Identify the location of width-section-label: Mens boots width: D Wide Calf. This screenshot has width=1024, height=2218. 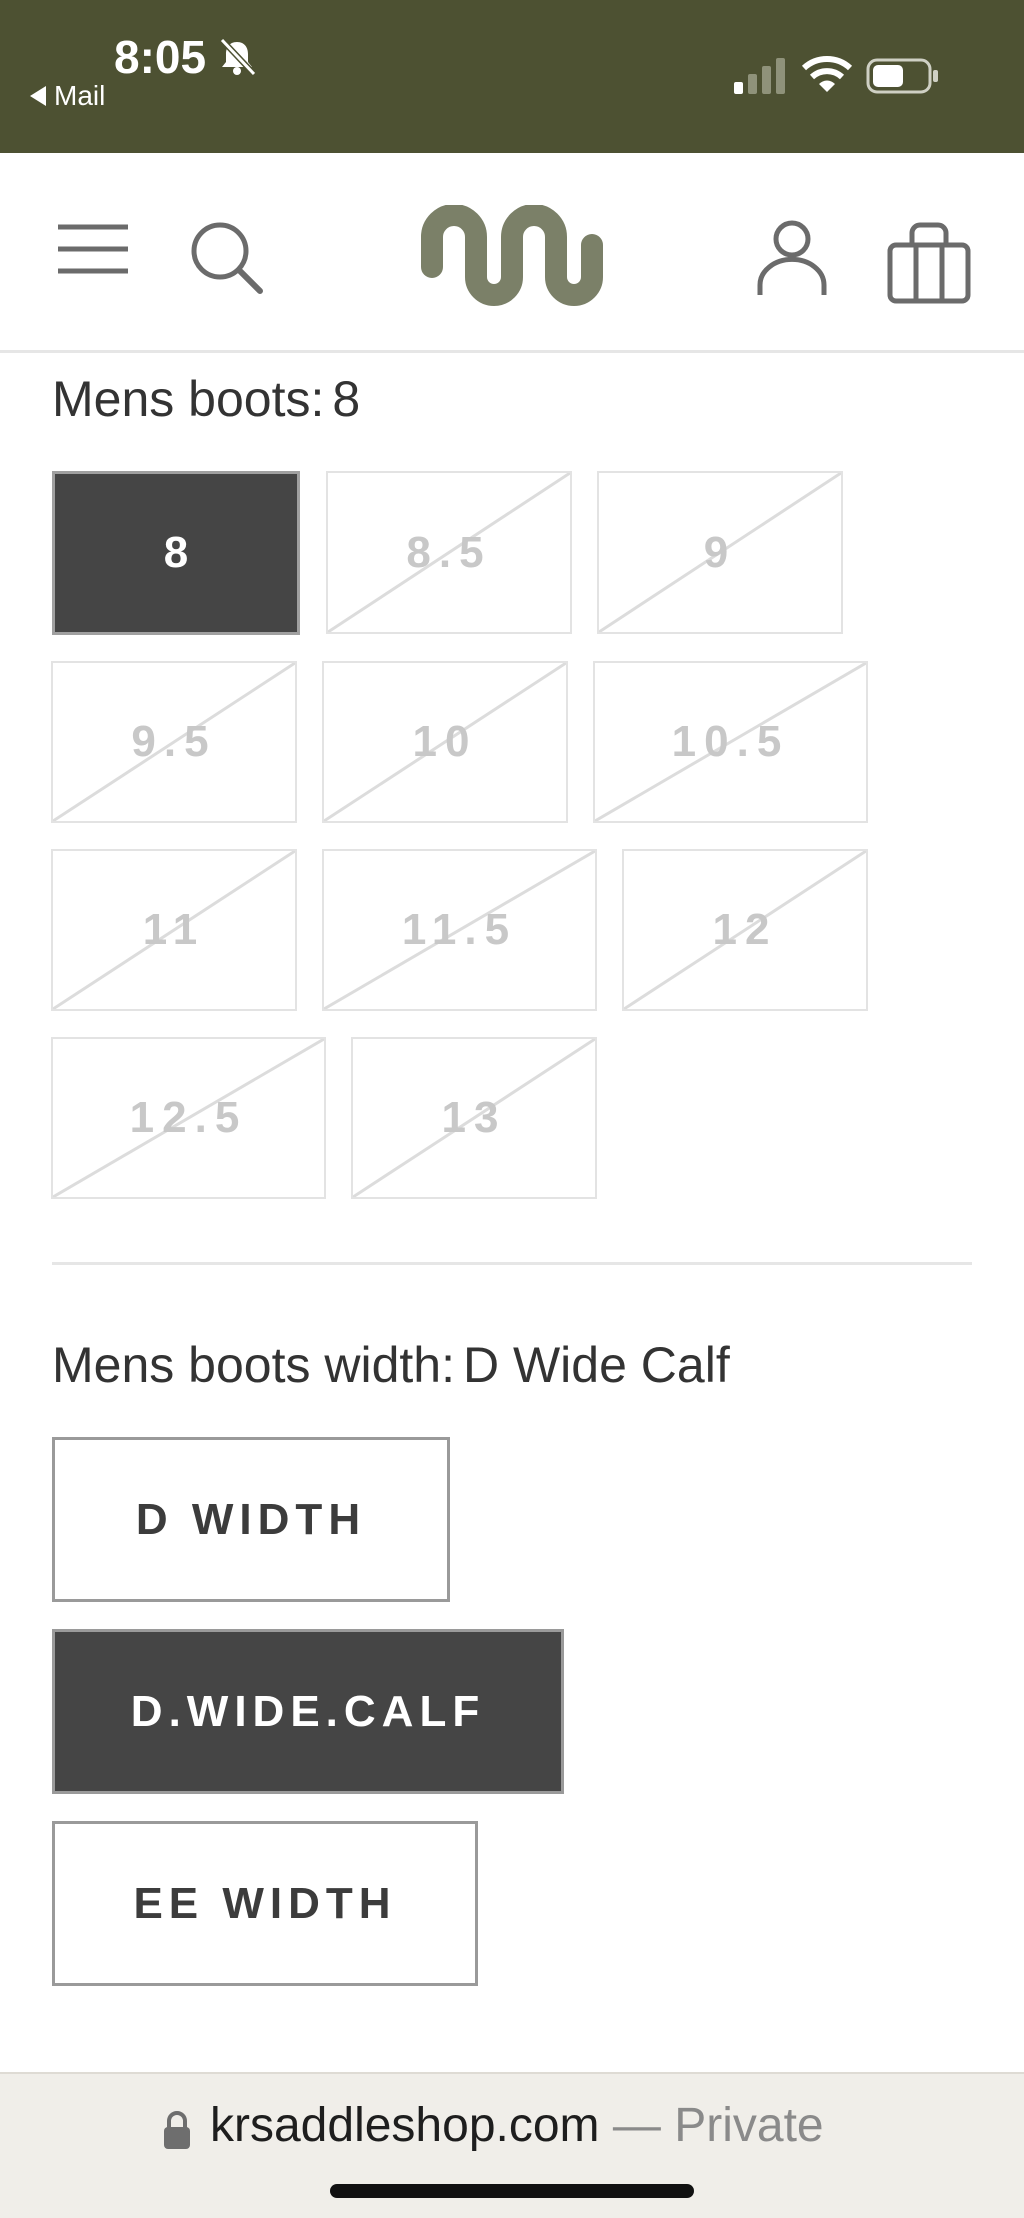
(391, 1365).